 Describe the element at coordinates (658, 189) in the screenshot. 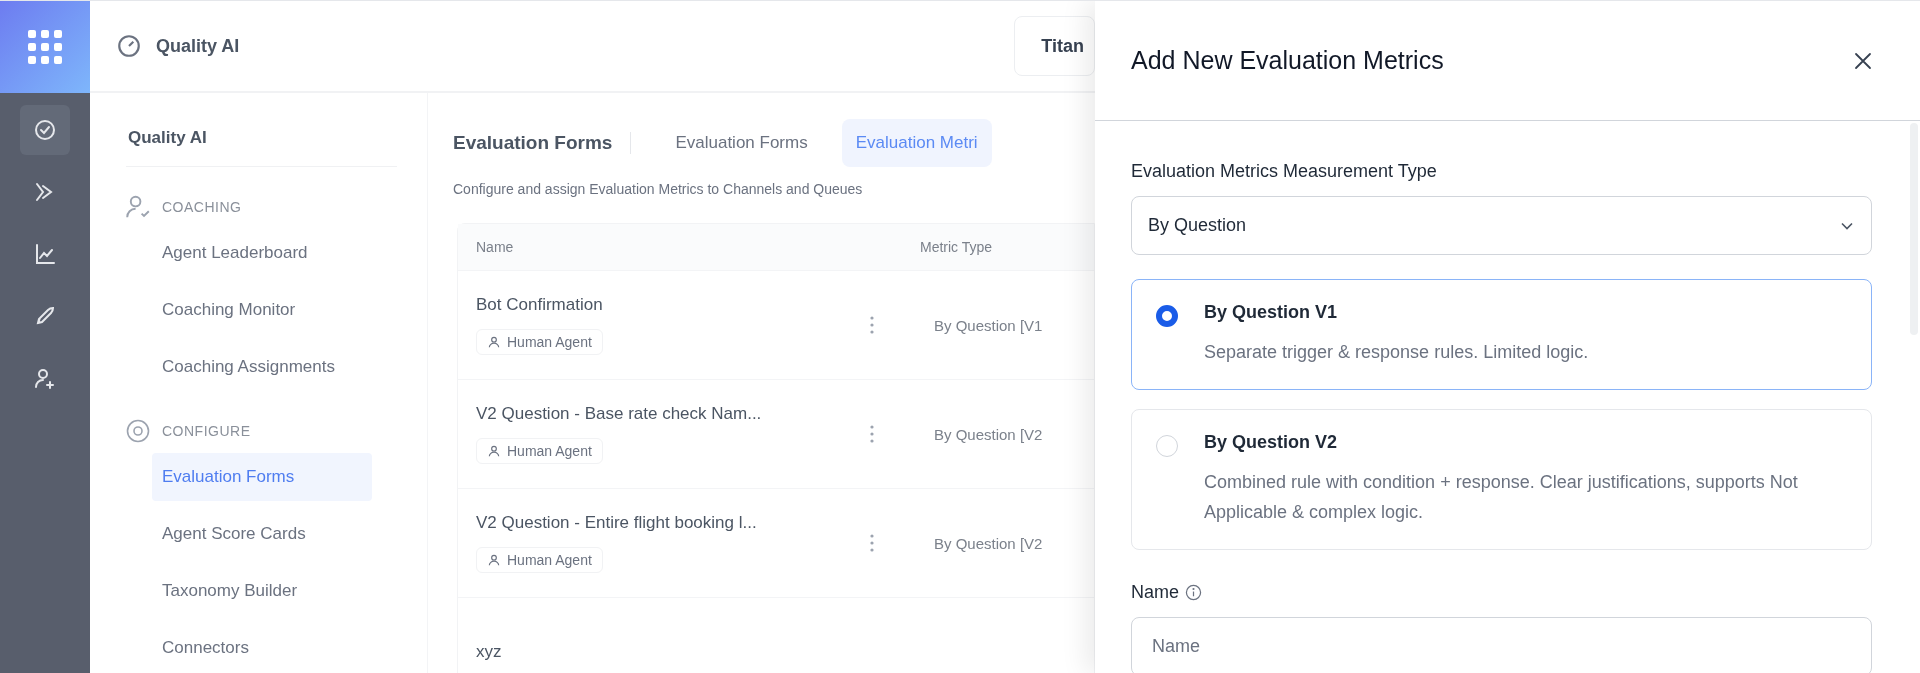

I see `page-description: Configure and assign Evaluation Metrics to Channels and Queues` at that location.